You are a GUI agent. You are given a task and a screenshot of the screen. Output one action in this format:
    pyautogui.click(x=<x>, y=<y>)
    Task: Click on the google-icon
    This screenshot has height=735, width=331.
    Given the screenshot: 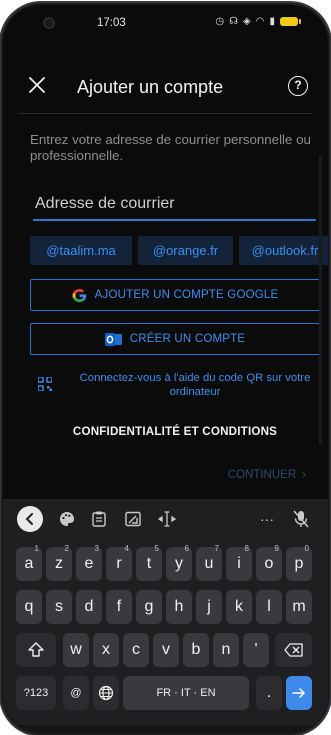 What is the action you would take?
    pyautogui.click(x=79, y=295)
    